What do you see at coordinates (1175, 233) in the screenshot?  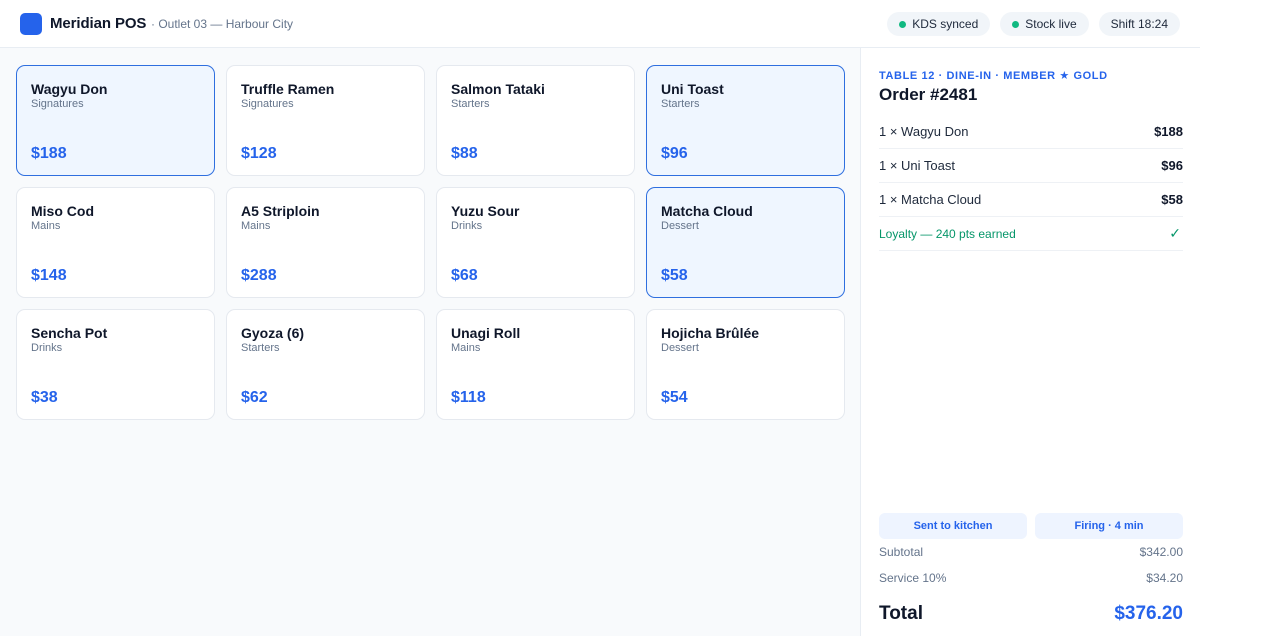 I see `check-icon: ✓` at bounding box center [1175, 233].